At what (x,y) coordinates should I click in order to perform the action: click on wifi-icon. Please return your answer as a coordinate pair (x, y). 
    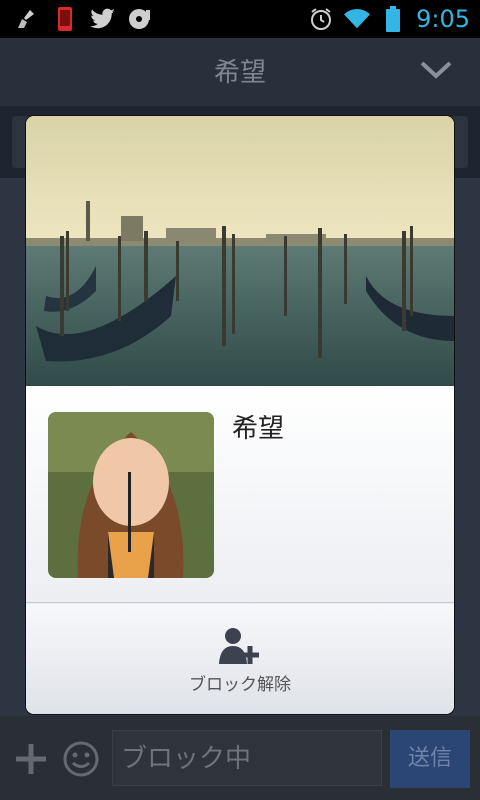
    Looking at the image, I should click on (357, 19).